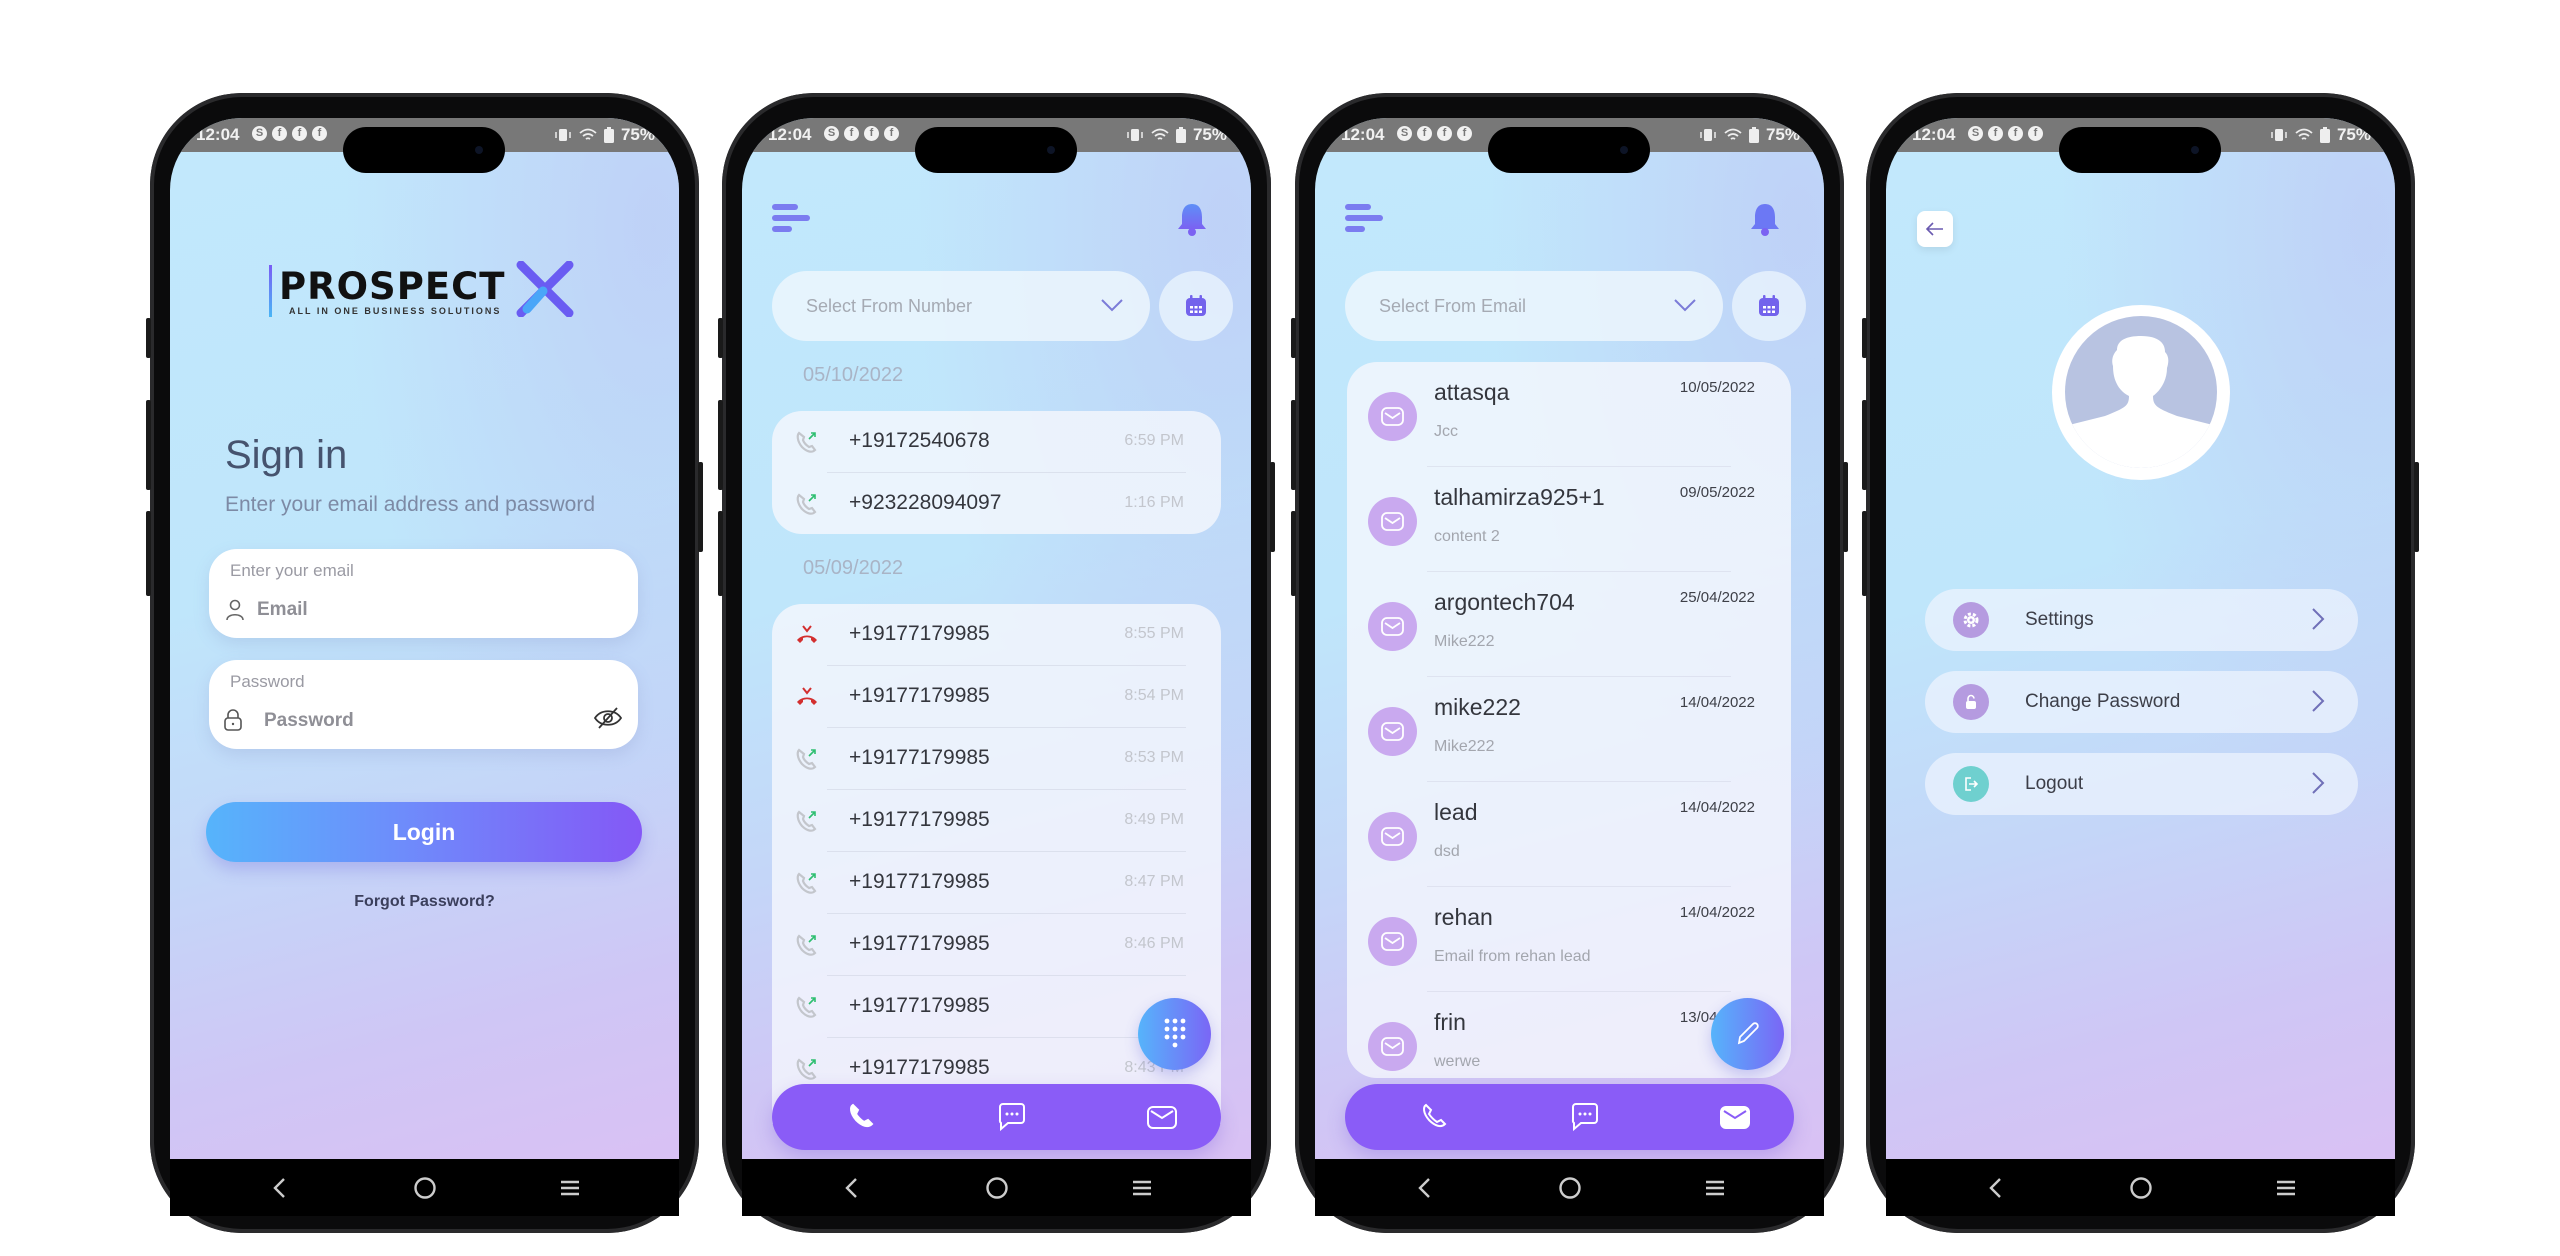 This screenshot has height=1256, width=2560. I want to click on call-number: +19177179985, so click(919, 1005).